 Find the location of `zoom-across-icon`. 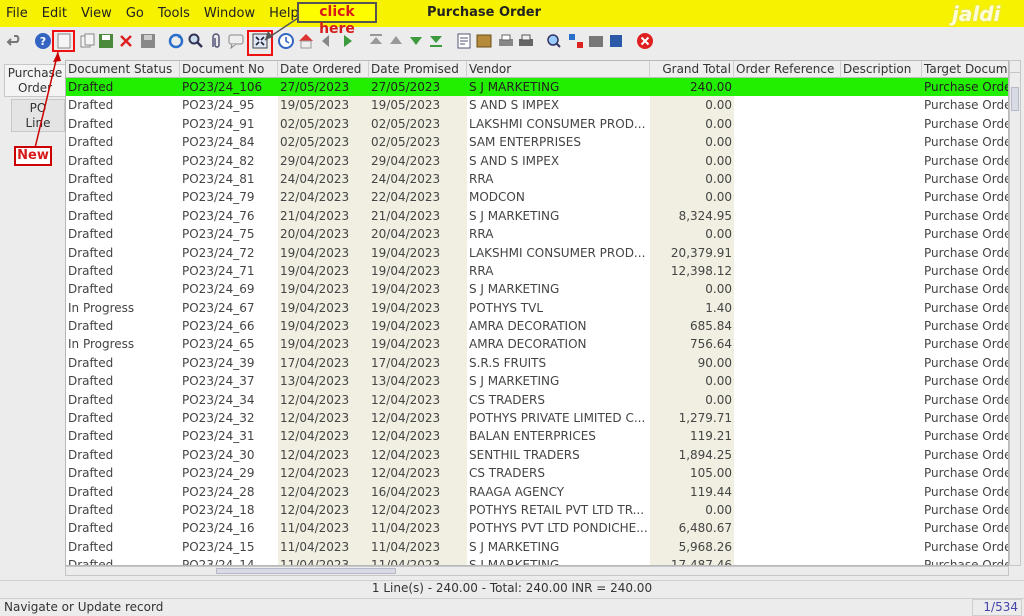

zoom-across-icon is located at coordinates (554, 41).